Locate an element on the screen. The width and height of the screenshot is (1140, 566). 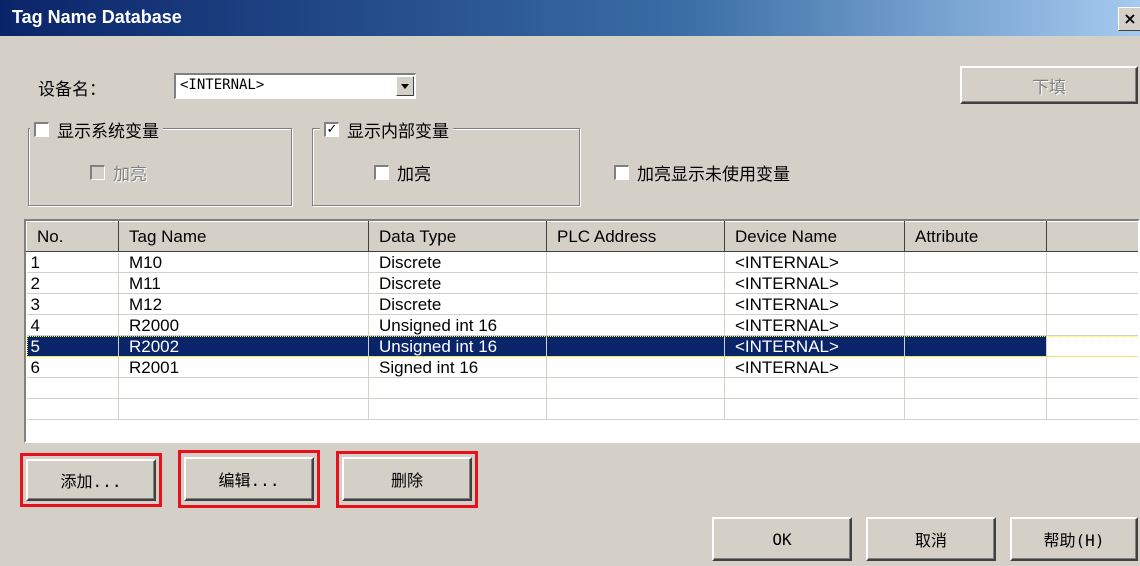
internal-vars-toggle: ✓ 显示内部变量 is located at coordinates (386, 129).